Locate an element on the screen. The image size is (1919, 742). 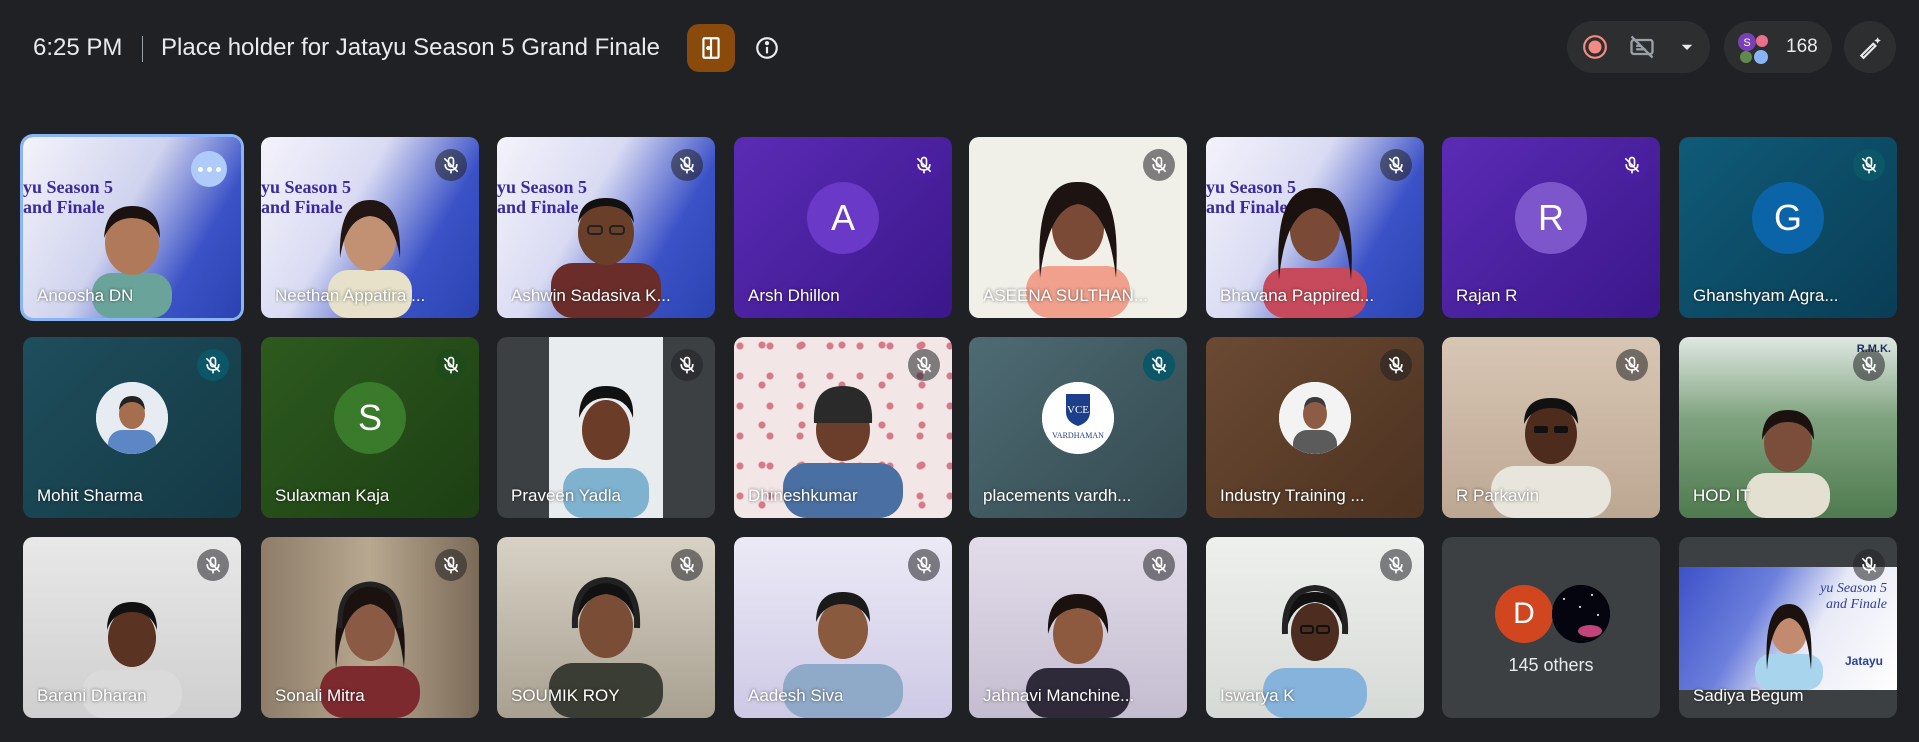
banner-line: and Finale is located at coordinates (1856, 604).